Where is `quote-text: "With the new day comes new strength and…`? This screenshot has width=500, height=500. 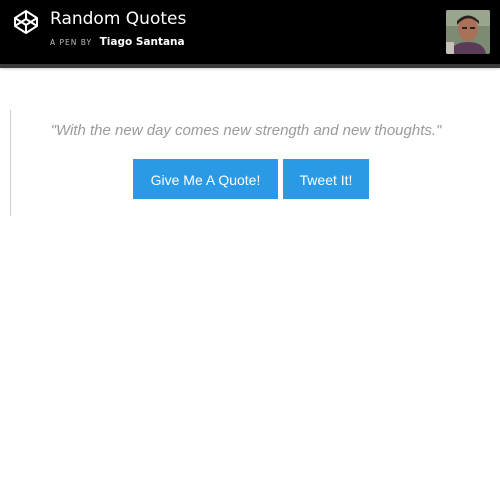 quote-text: "With the new day comes new strength and… is located at coordinates (246, 130).